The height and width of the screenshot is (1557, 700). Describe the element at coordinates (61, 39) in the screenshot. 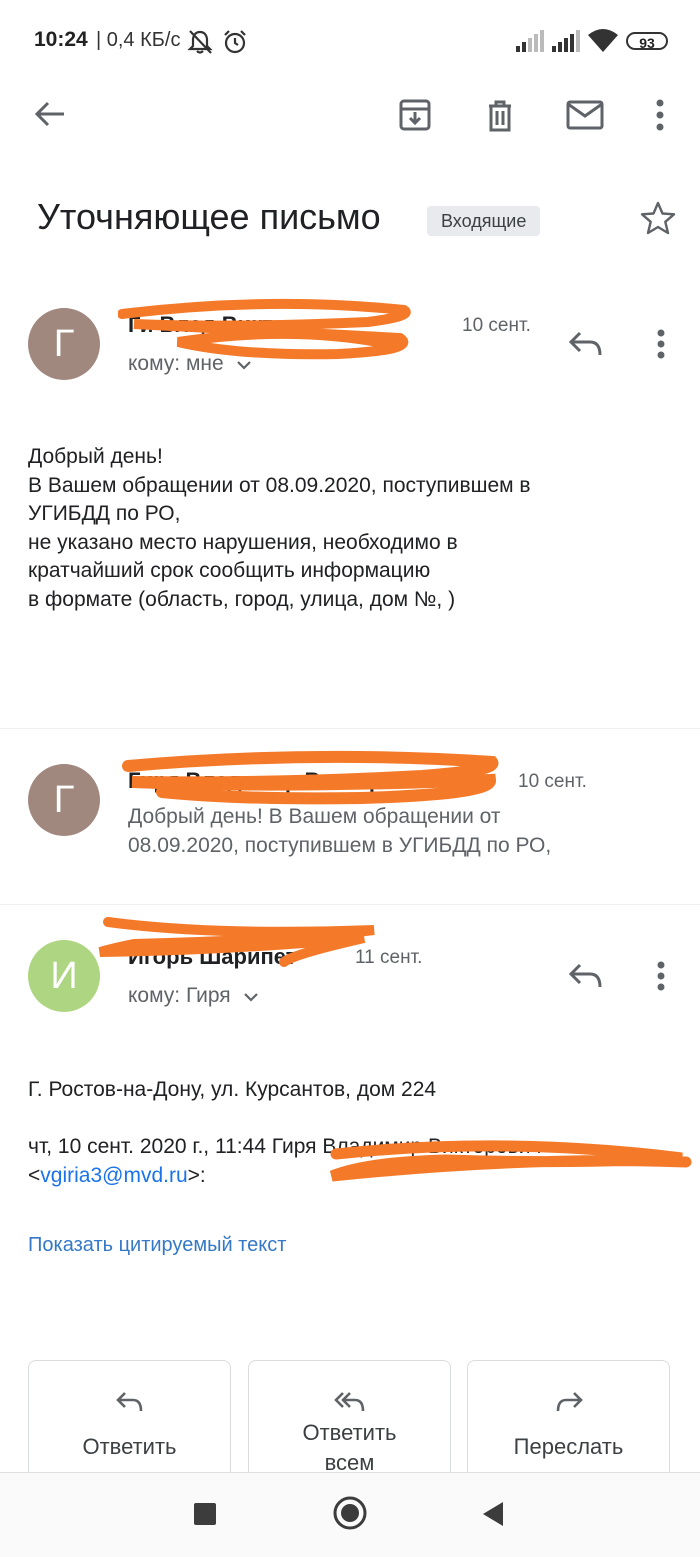

I see `status-time: 10:24` at that location.